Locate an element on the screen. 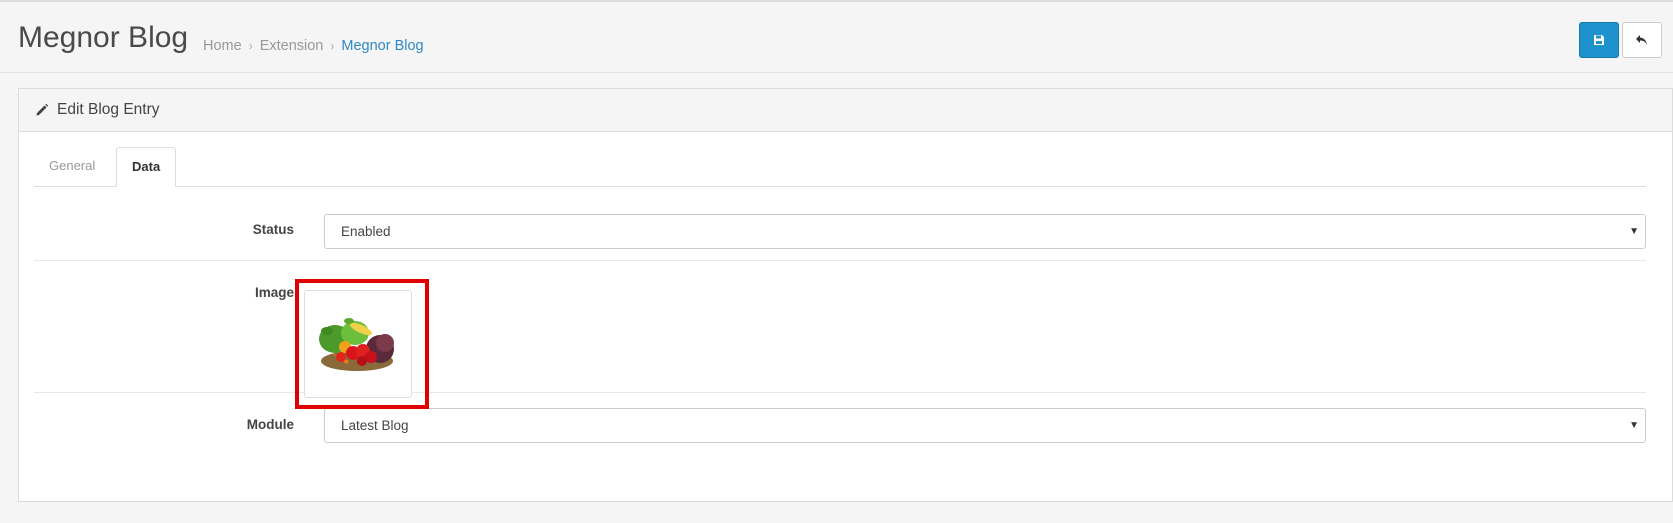 This screenshot has width=1673, height=523. status-row: Status Enabled ▼ is located at coordinates (840, 232).